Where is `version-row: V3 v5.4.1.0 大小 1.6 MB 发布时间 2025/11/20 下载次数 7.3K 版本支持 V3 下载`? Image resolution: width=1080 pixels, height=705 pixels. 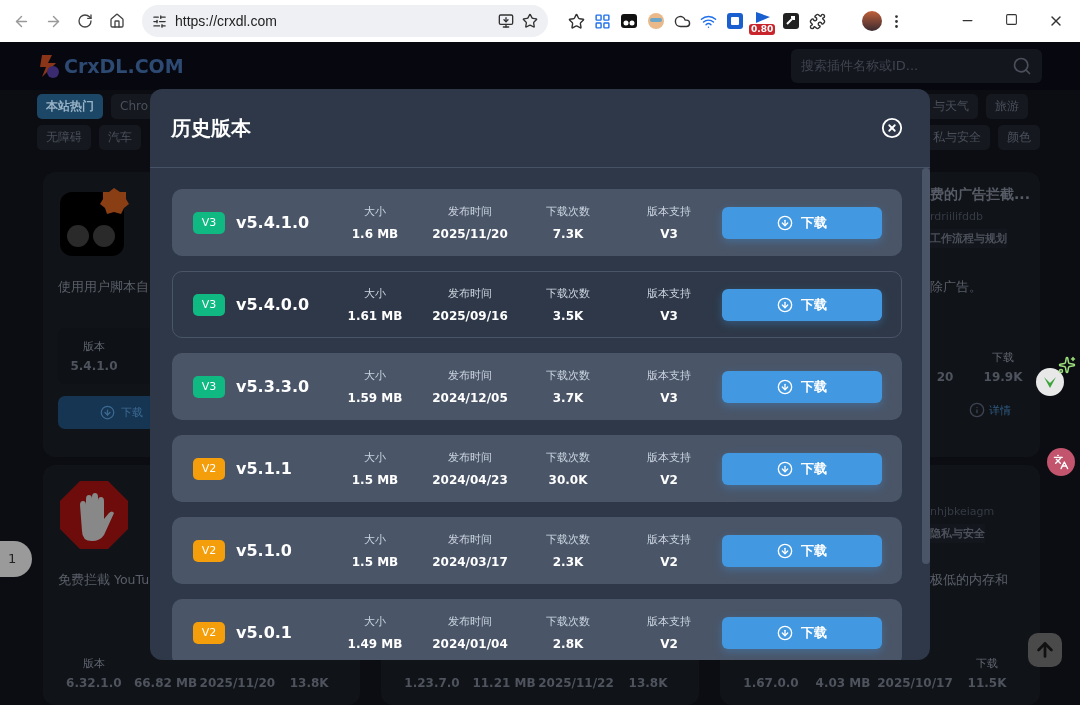 version-row: V3 v5.4.1.0 大小 1.6 MB 发布时间 2025/11/20 下载次数 7.3K 版本支持 V3 下载 is located at coordinates (537, 222).